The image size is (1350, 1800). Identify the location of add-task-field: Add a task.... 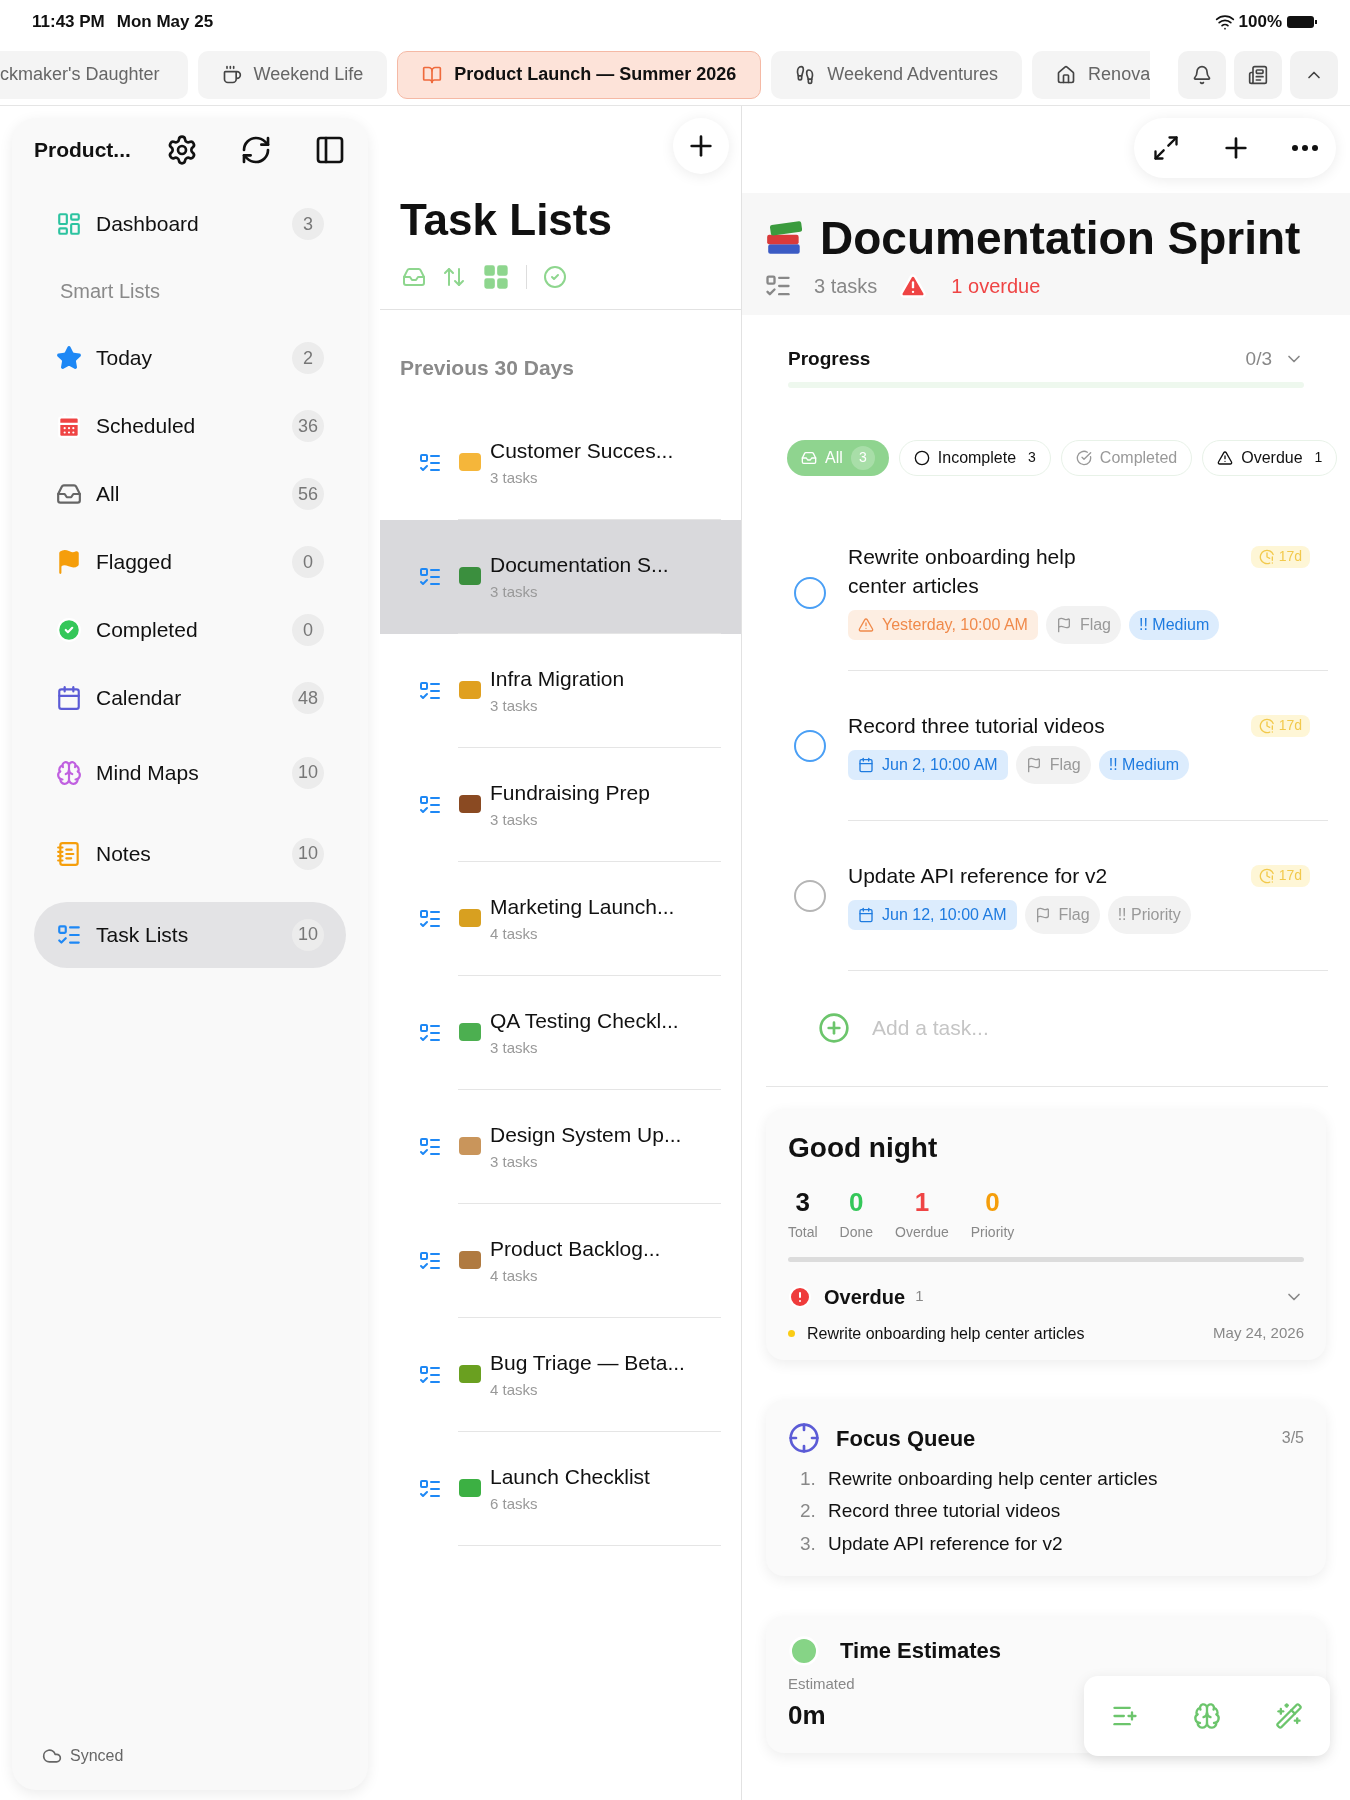
(1022, 1028).